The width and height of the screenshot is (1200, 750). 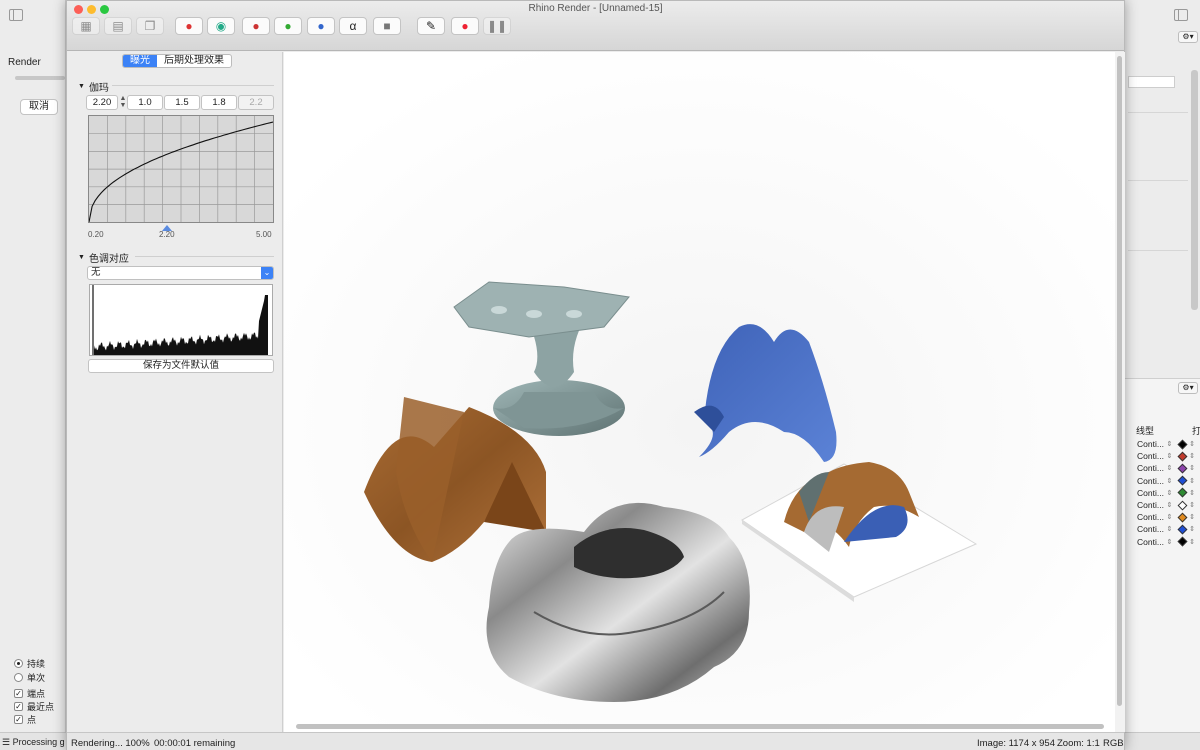 What do you see at coordinates (1196, 430) in the screenshot?
I see `print-column-header: 打` at bounding box center [1196, 430].